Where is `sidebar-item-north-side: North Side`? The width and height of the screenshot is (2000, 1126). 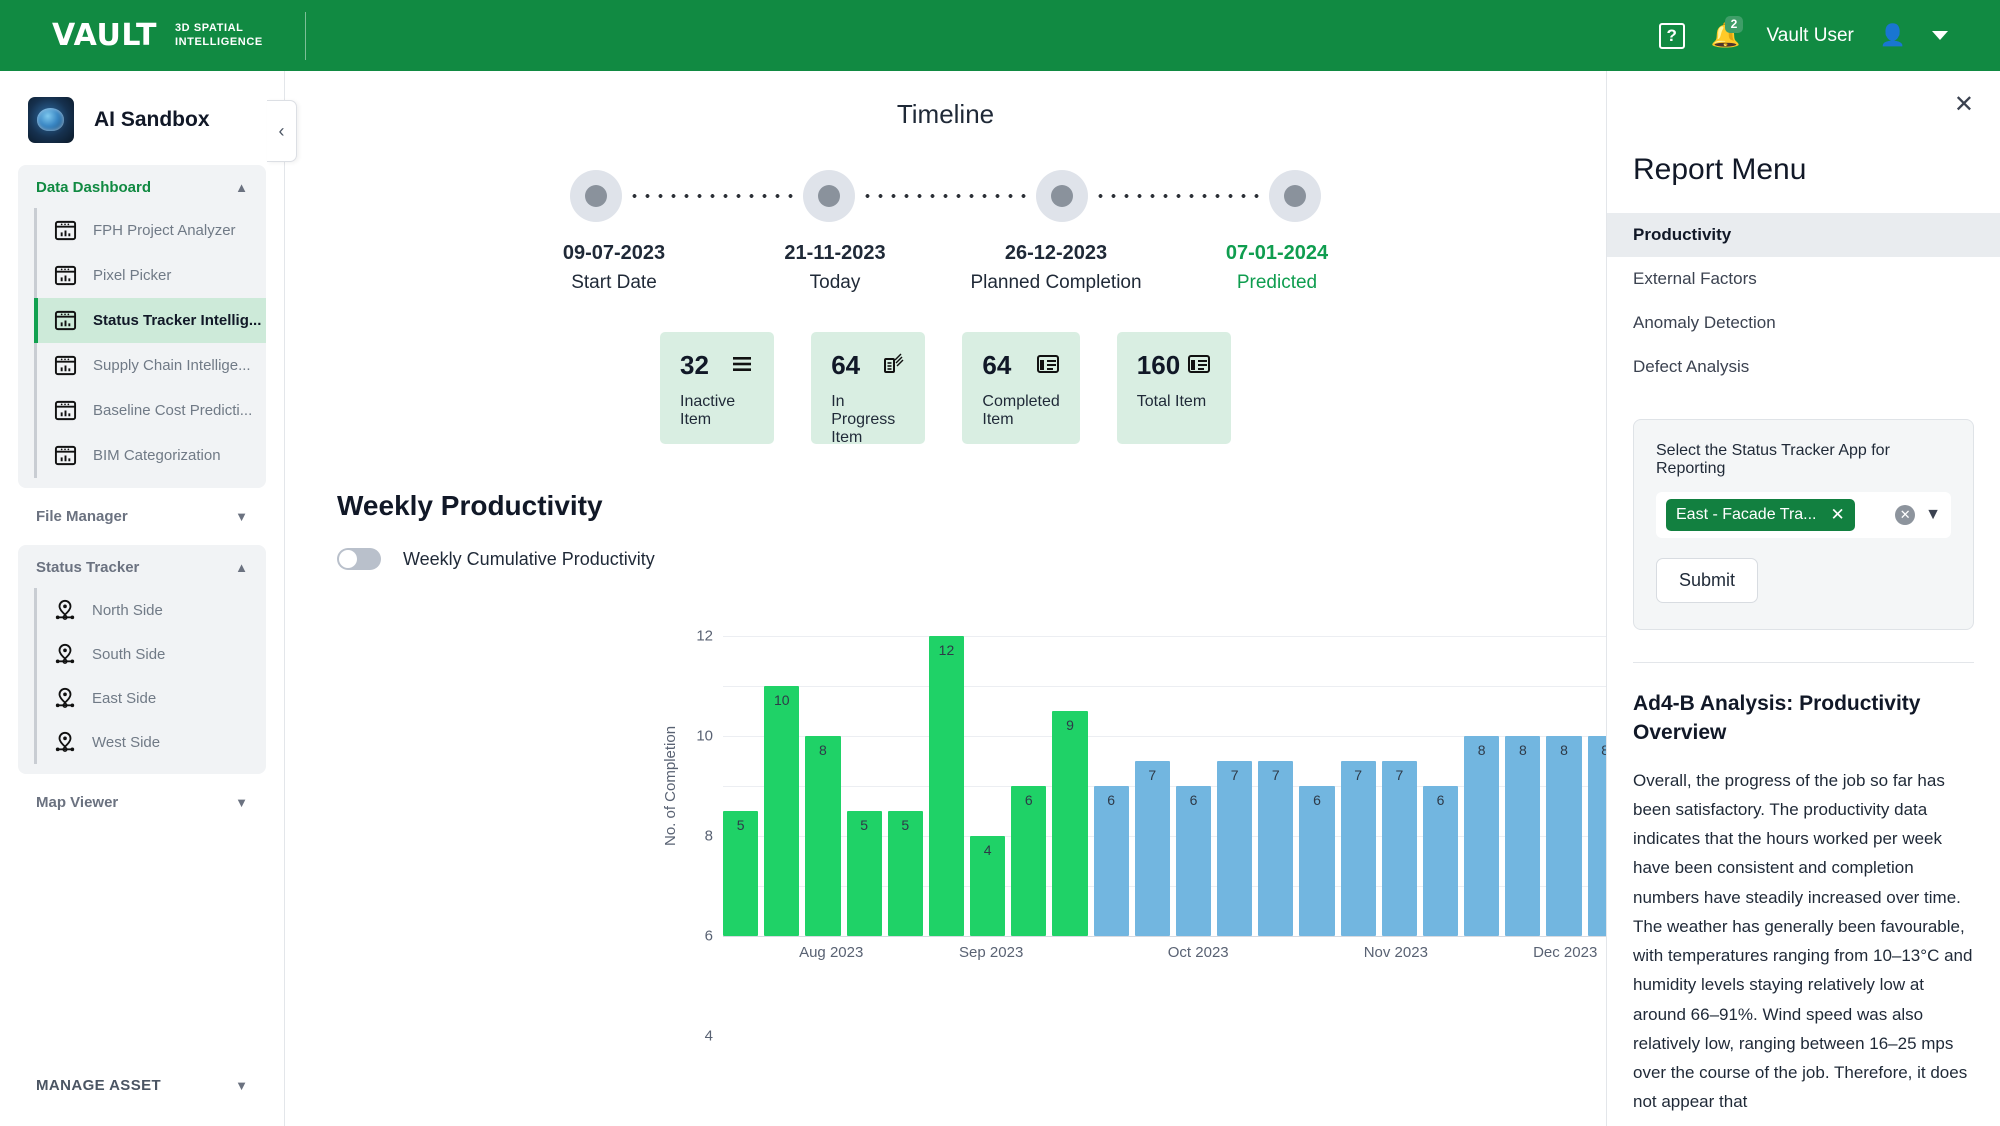 sidebar-item-north-side: North Side is located at coordinates (150, 610).